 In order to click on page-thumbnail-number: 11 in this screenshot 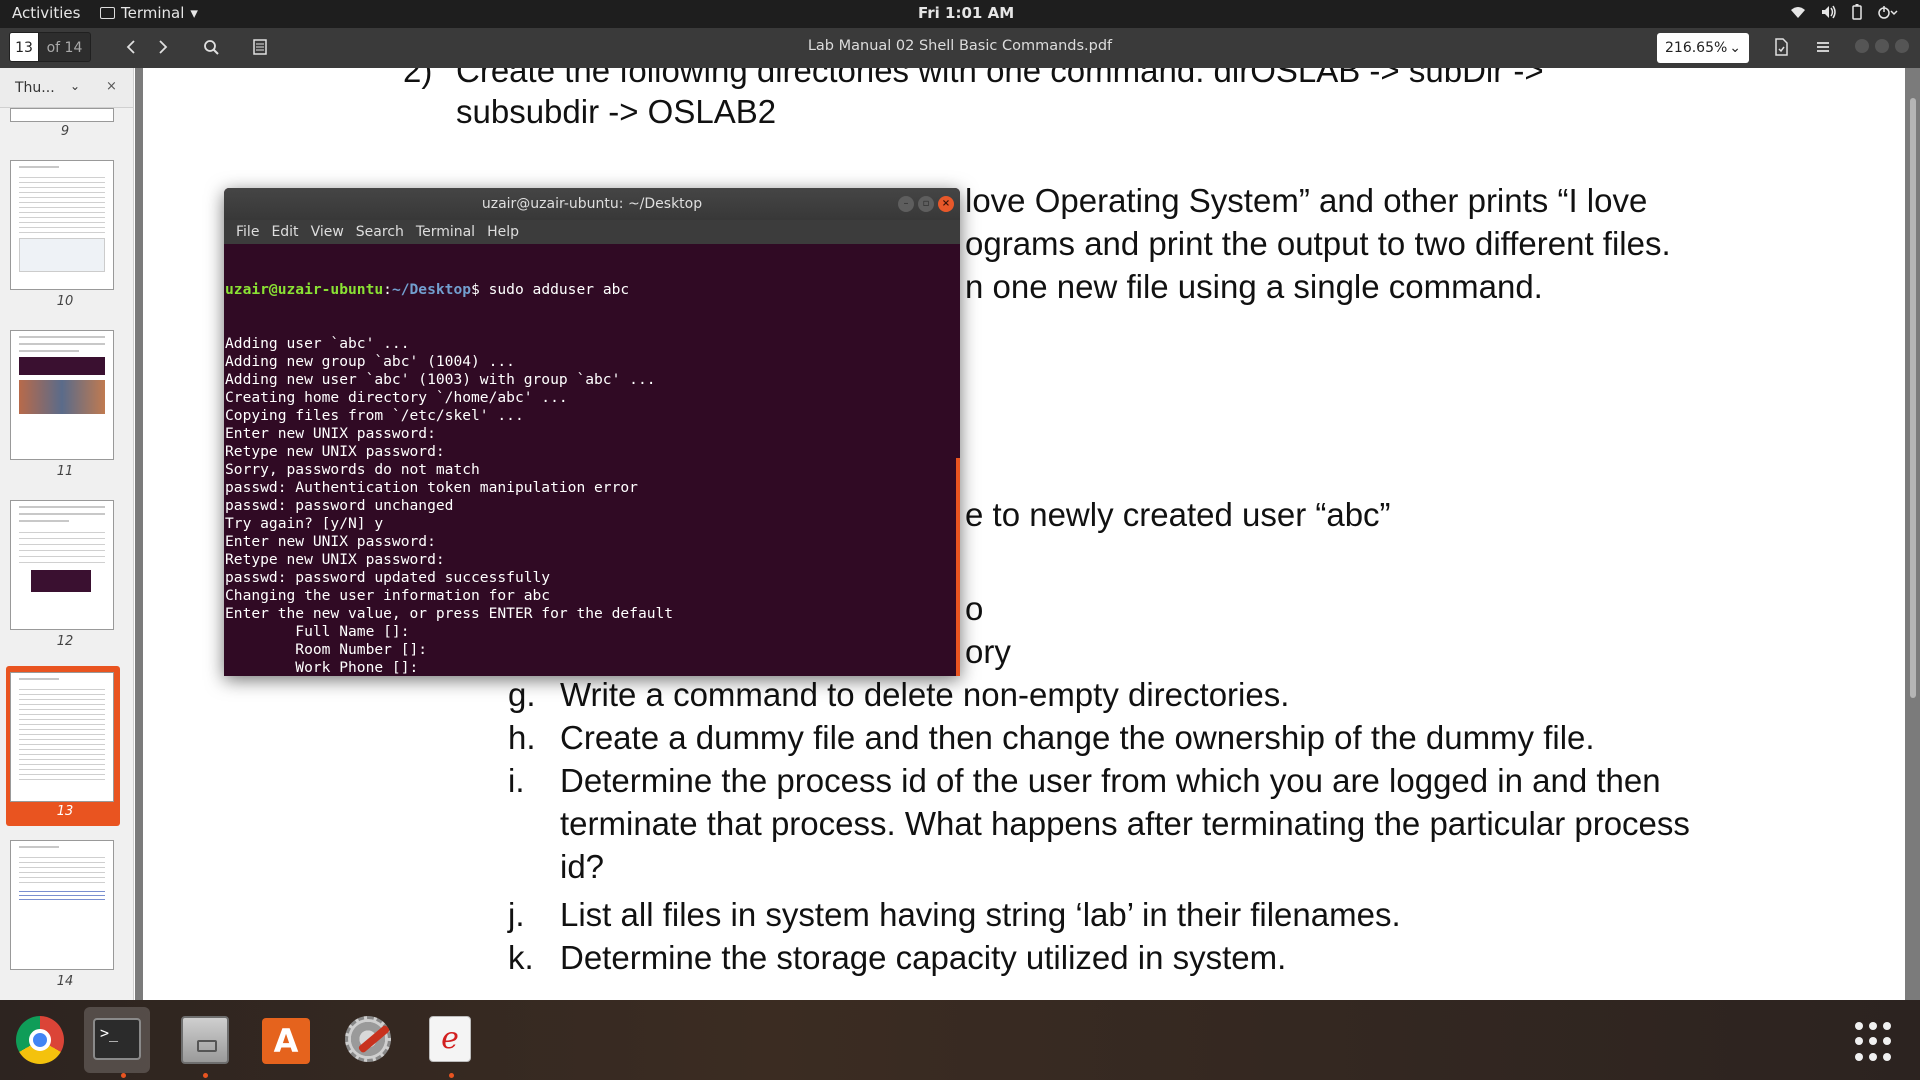, I will do `click(65, 471)`.